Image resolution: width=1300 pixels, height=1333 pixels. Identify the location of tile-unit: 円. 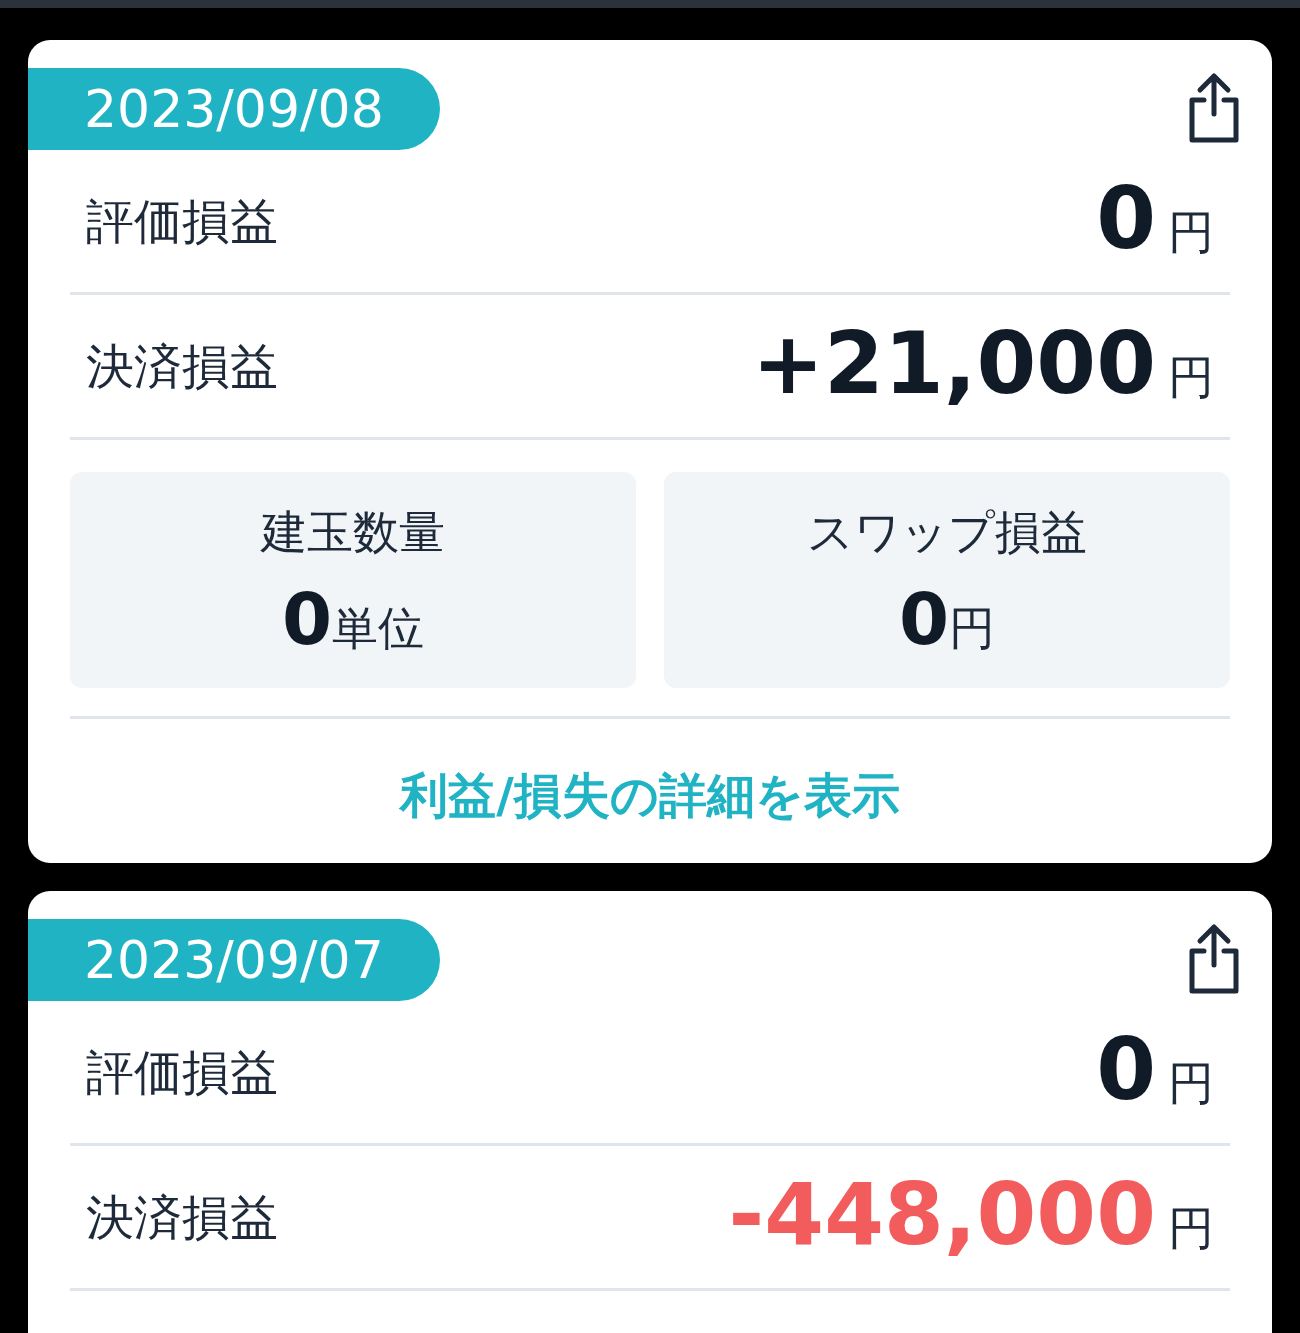
(972, 628).